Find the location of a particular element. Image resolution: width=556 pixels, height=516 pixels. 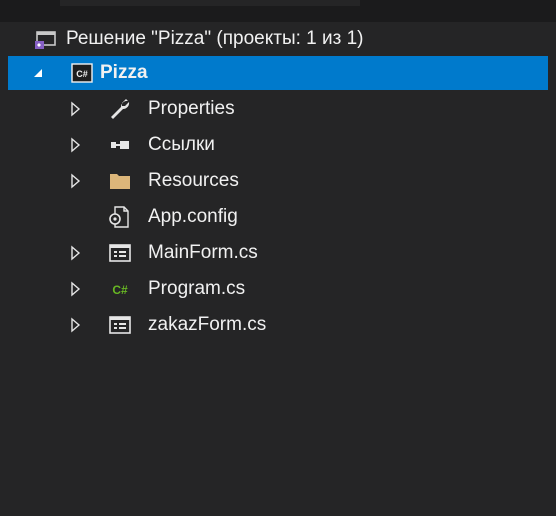

panel-header-strip is located at coordinates (278, 11).